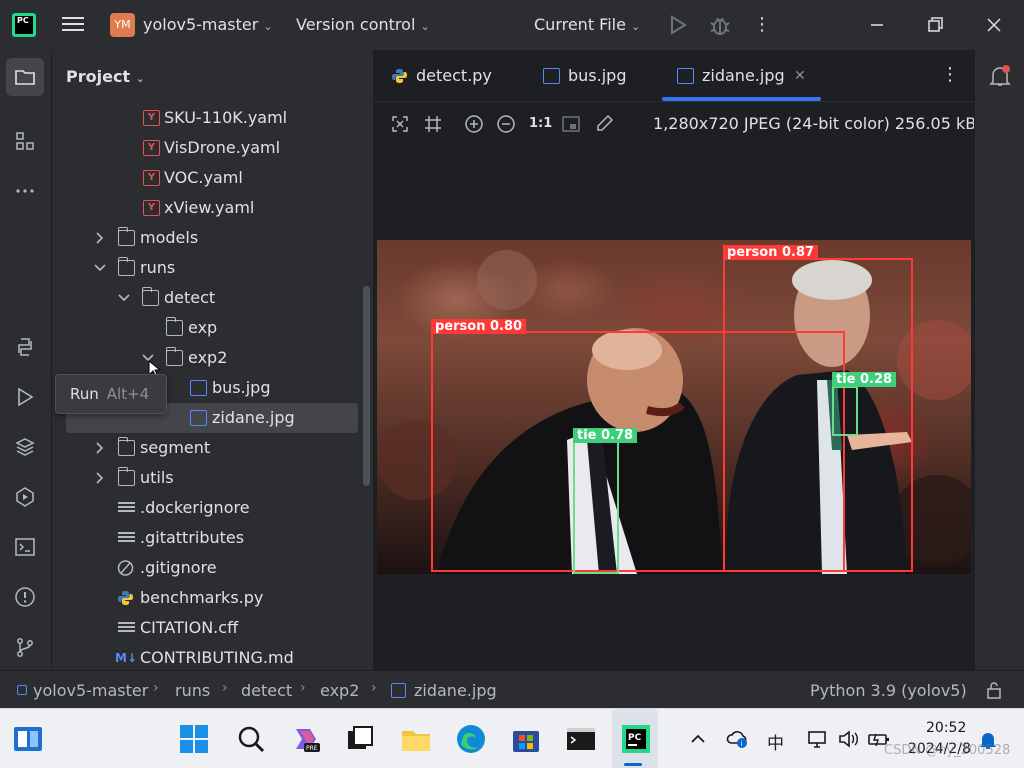 This screenshot has height=768, width=1024. Describe the element at coordinates (266, 690) in the screenshot. I see `breadcrumb-item: detect` at that location.